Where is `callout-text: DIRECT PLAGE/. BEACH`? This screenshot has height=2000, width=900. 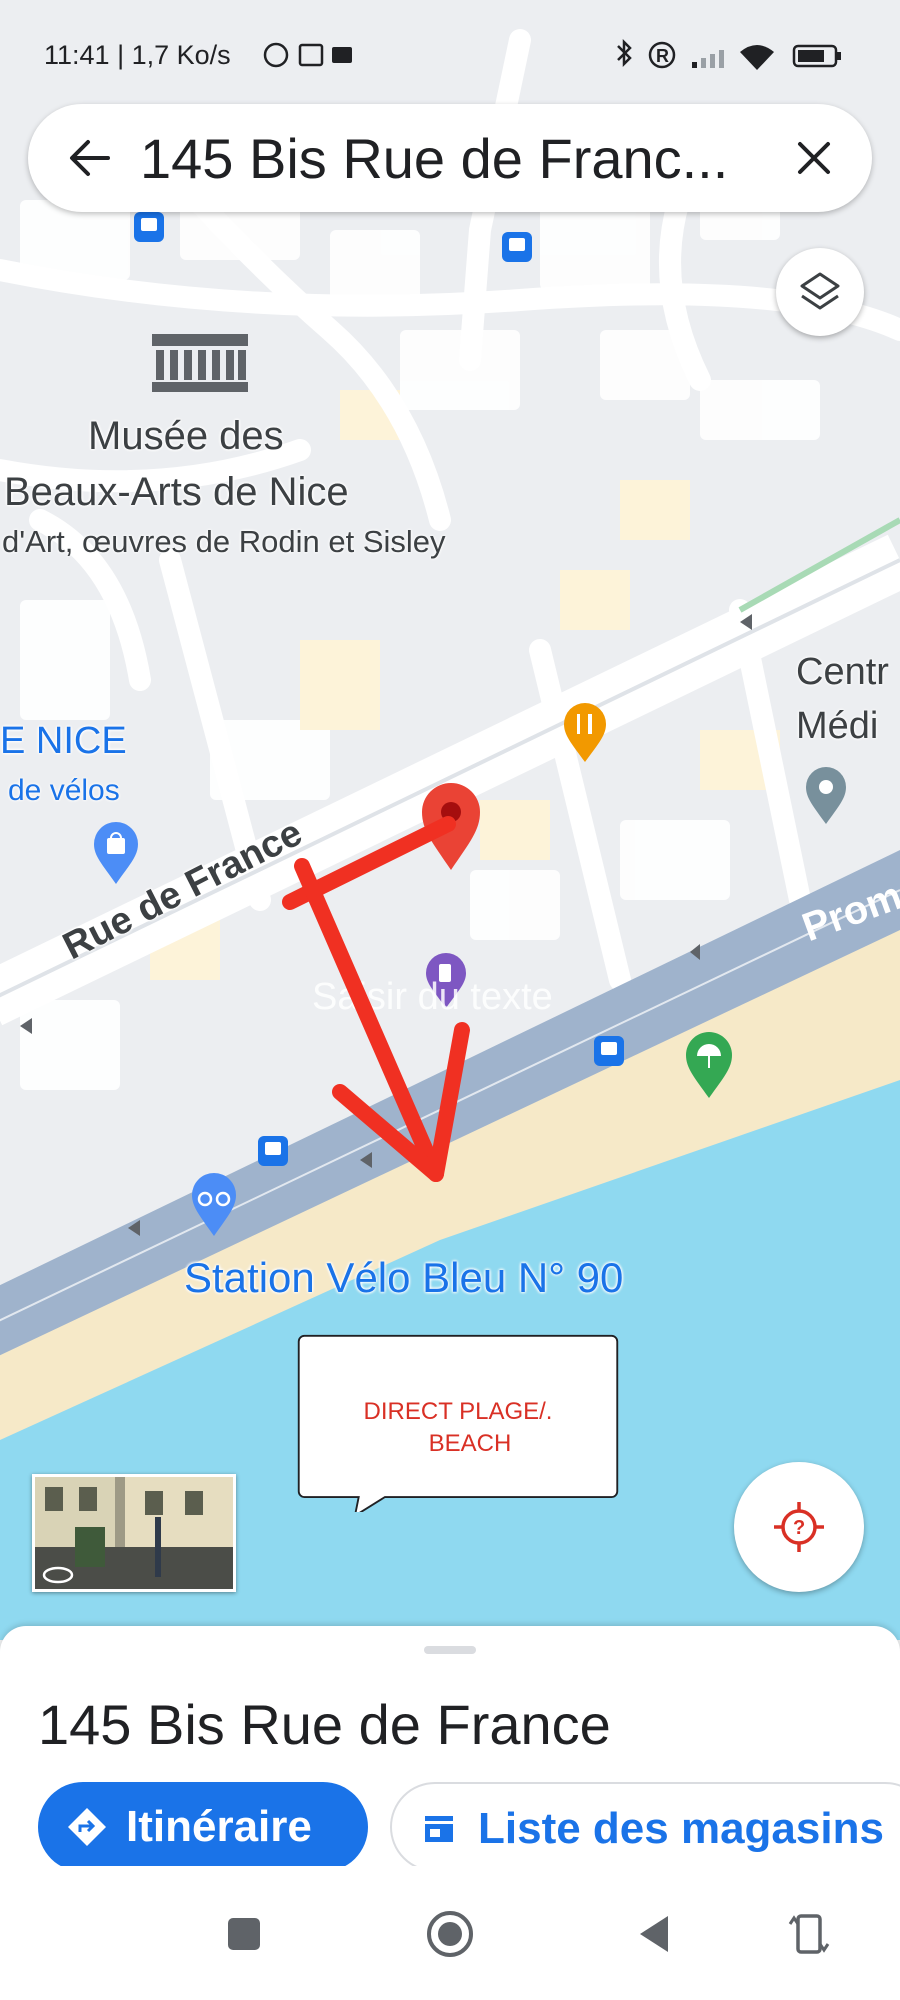
callout-text: DIRECT PLAGE/. BEACH is located at coordinates (458, 1428).